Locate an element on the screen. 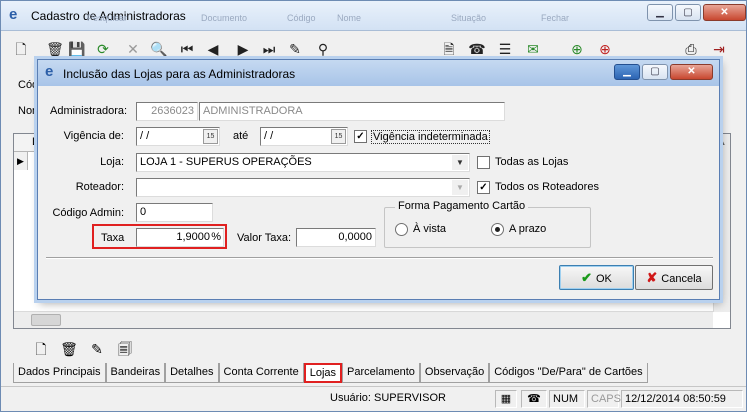  main-window-controls: ▁ ▢ ✕ is located at coordinates (696, 12).